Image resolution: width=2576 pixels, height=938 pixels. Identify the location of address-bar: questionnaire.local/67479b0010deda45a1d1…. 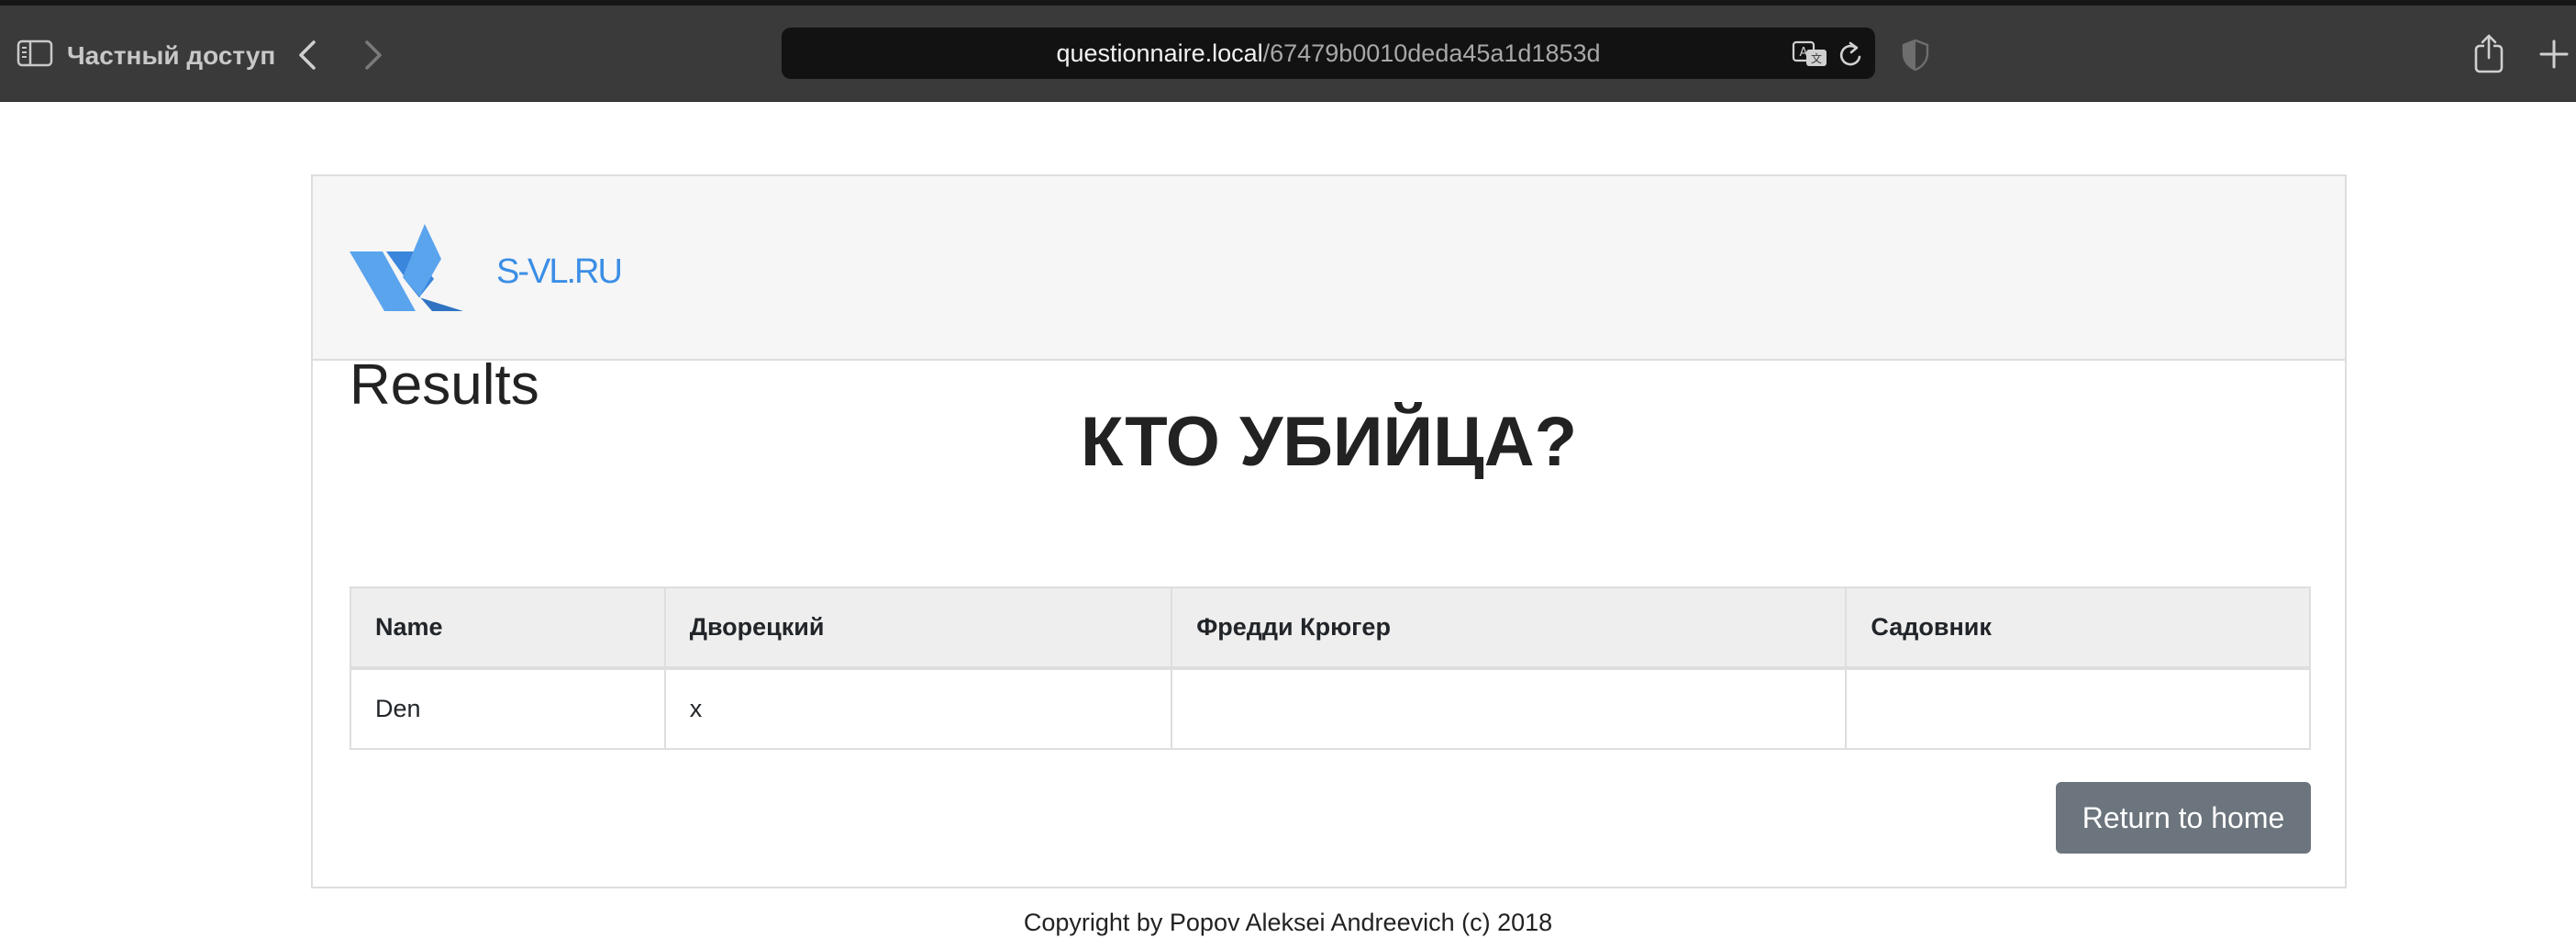
(1328, 53).